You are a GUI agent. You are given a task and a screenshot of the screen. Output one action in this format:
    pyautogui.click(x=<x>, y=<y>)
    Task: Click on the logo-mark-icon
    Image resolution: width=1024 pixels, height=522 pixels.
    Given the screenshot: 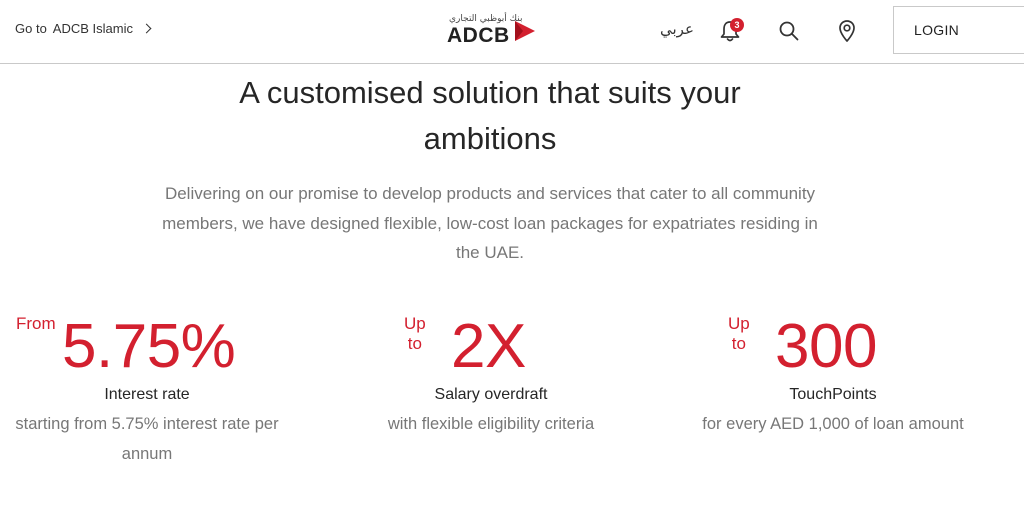 What is the action you would take?
    pyautogui.click(x=525, y=31)
    